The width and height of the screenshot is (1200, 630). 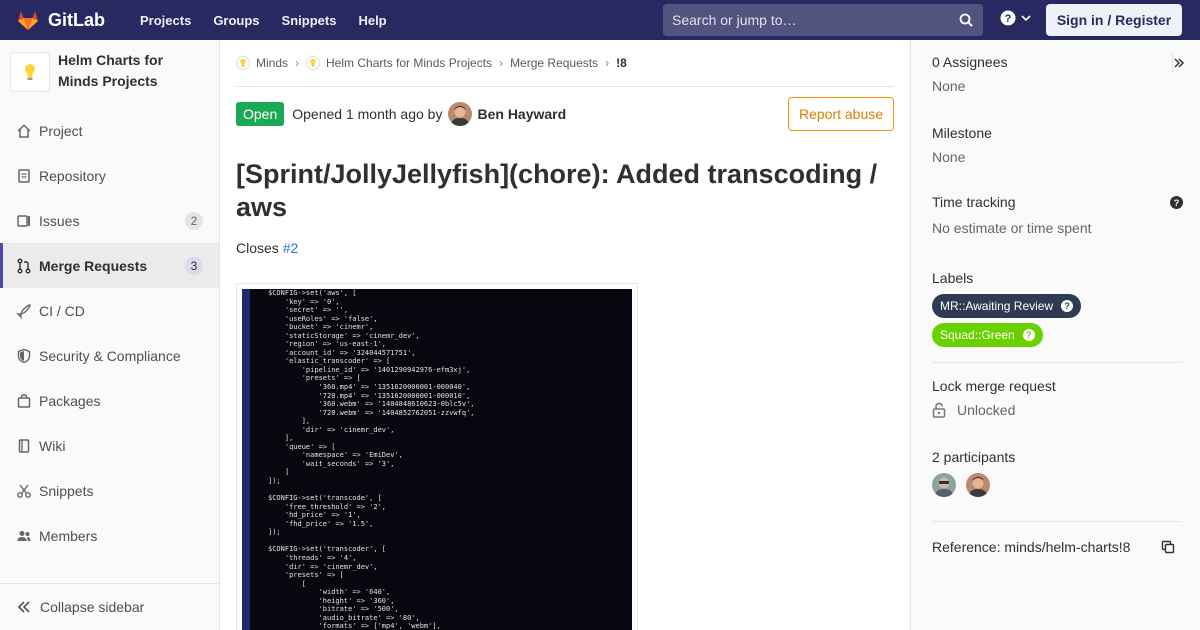 What do you see at coordinates (977, 335) in the screenshot?
I see `label-text: Squad::Green` at bounding box center [977, 335].